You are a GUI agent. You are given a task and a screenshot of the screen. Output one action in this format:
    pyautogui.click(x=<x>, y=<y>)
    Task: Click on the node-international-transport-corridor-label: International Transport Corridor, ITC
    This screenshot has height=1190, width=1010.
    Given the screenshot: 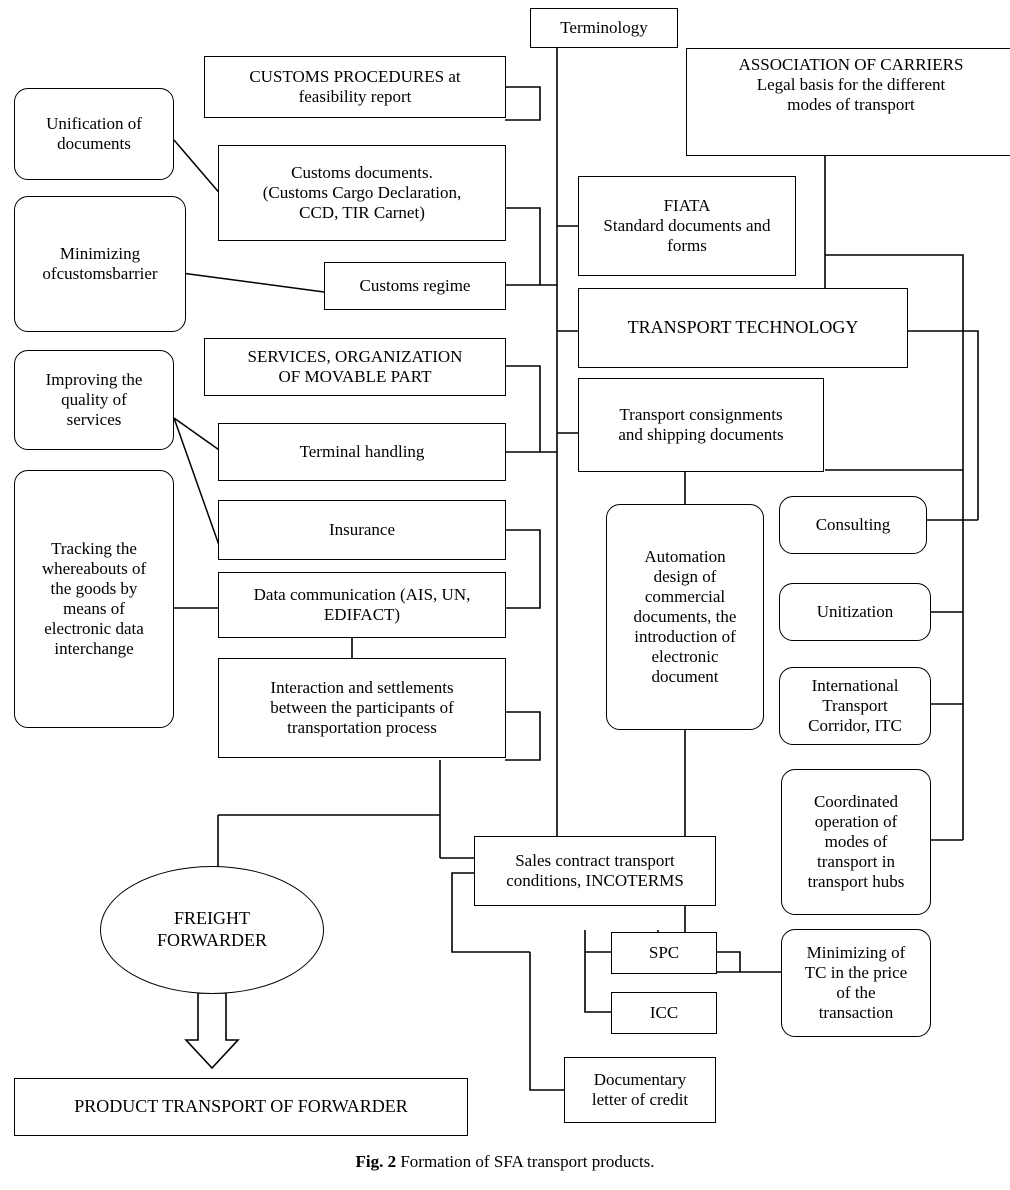 What is the action you would take?
    pyautogui.click(x=855, y=705)
    